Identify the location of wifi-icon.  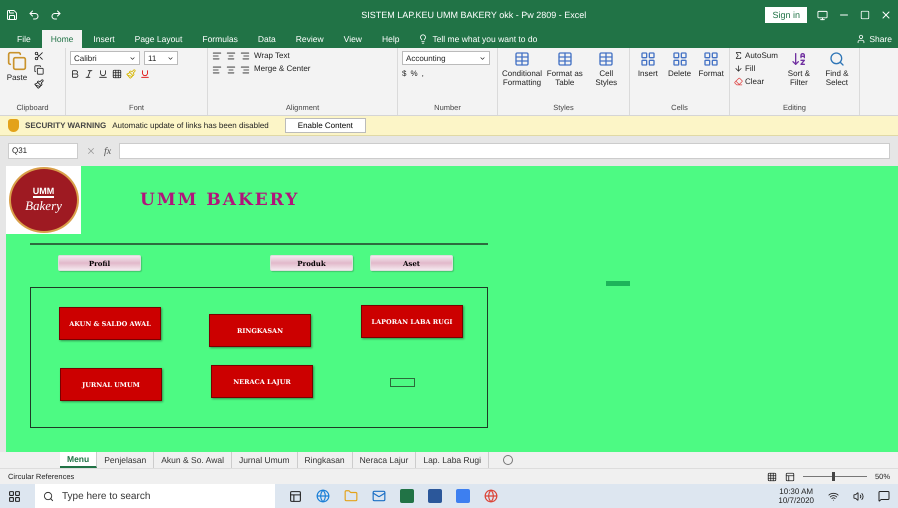
(833, 496).